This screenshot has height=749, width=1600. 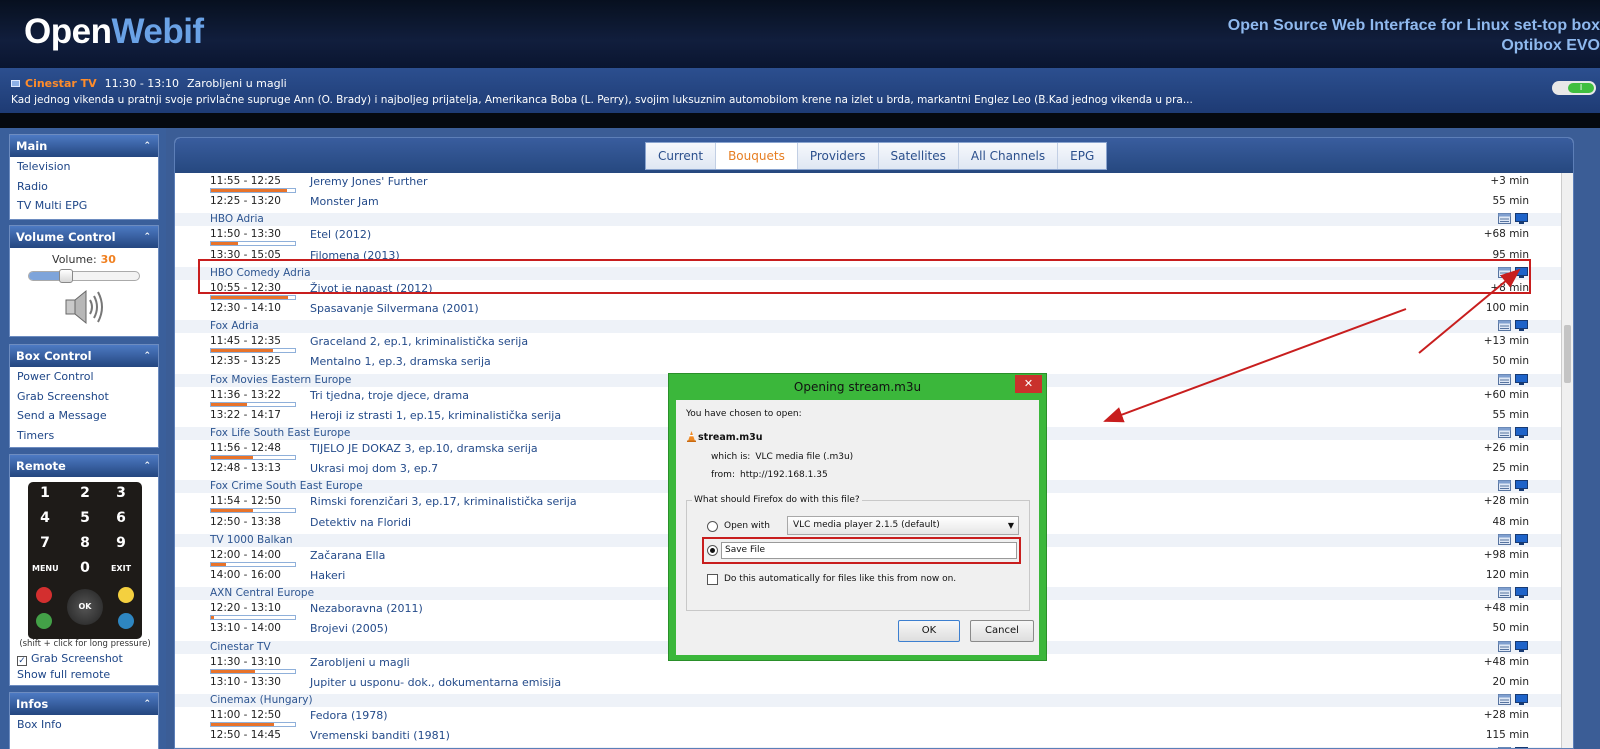 What do you see at coordinates (84, 206) in the screenshot?
I see `sidebar-item-tv-multi-epg: TV Multi EPG` at bounding box center [84, 206].